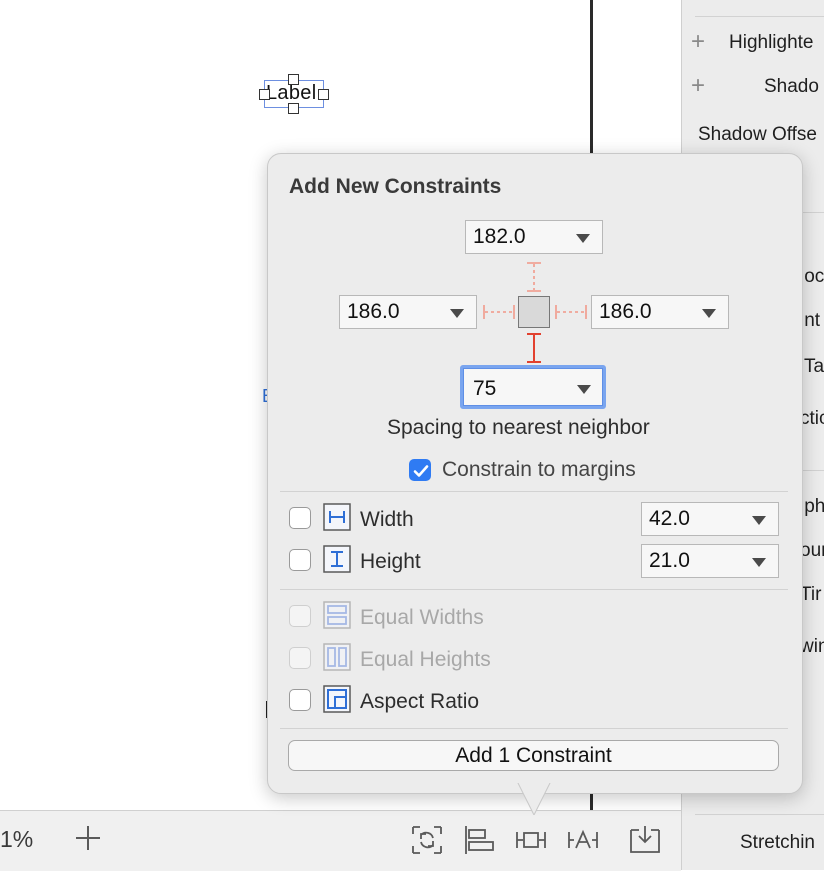  What do you see at coordinates (293, 108) in the screenshot?
I see `resize-handle-bottom` at bounding box center [293, 108].